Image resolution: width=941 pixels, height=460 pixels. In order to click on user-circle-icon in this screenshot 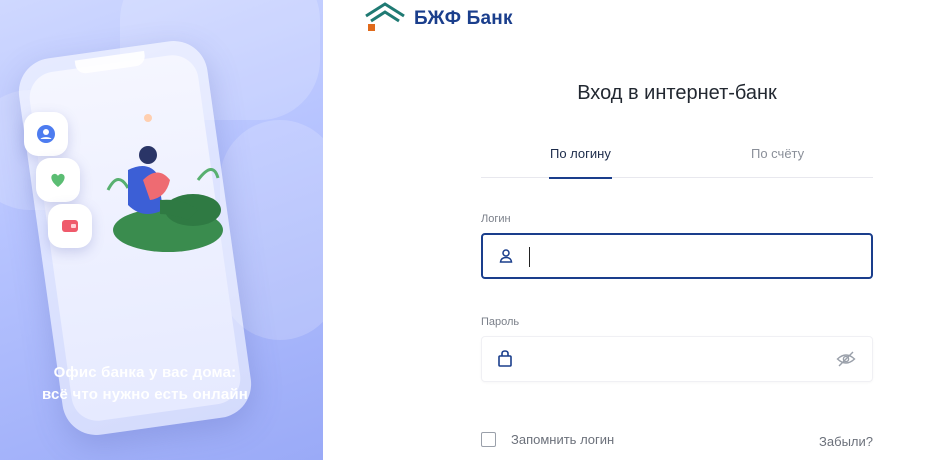, I will do `click(46, 134)`.